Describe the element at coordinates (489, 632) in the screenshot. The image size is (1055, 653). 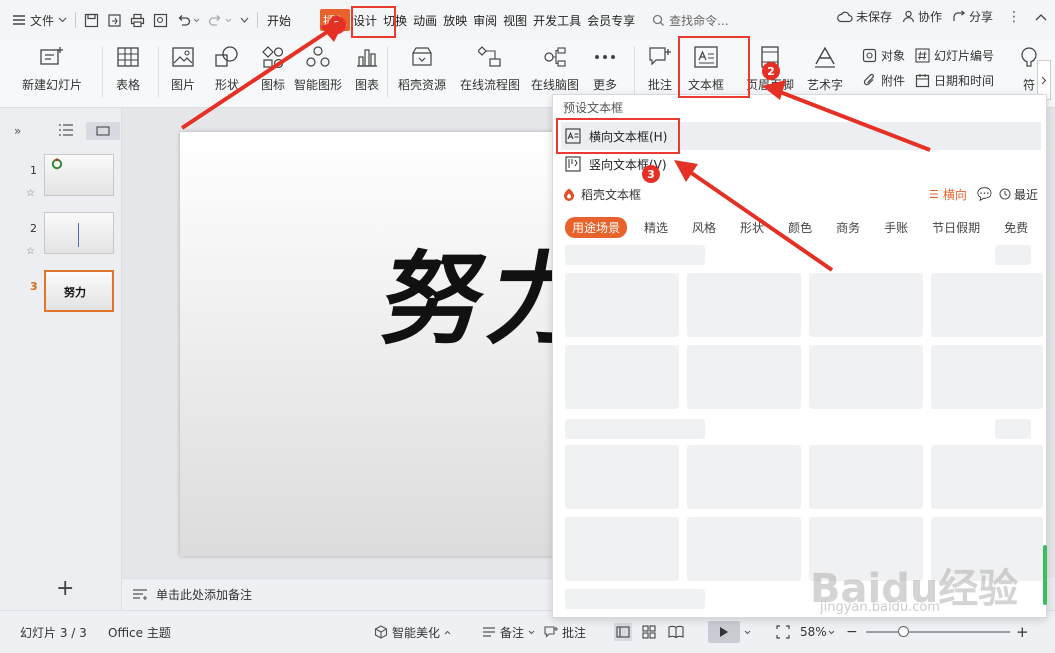
I see `notes-icon` at that location.